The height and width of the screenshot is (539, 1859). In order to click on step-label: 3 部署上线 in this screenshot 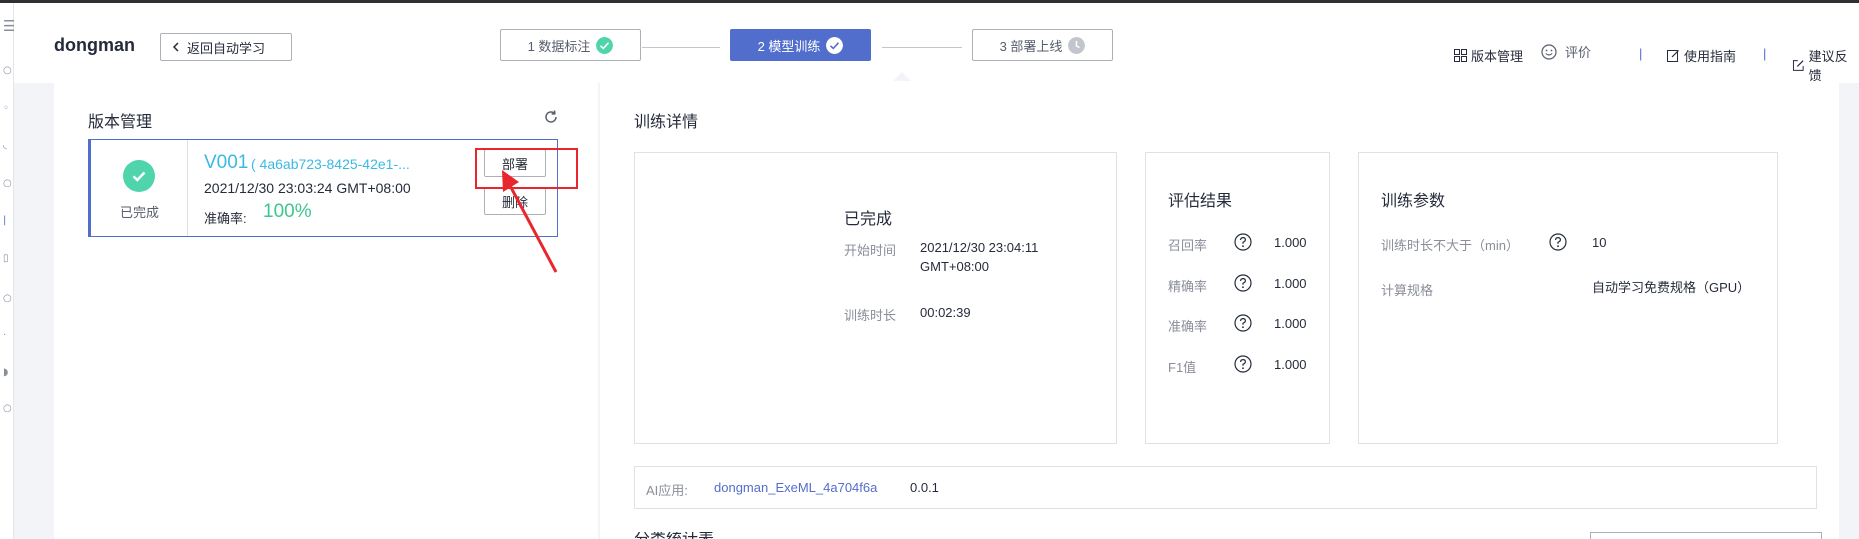, I will do `click(1031, 46)`.